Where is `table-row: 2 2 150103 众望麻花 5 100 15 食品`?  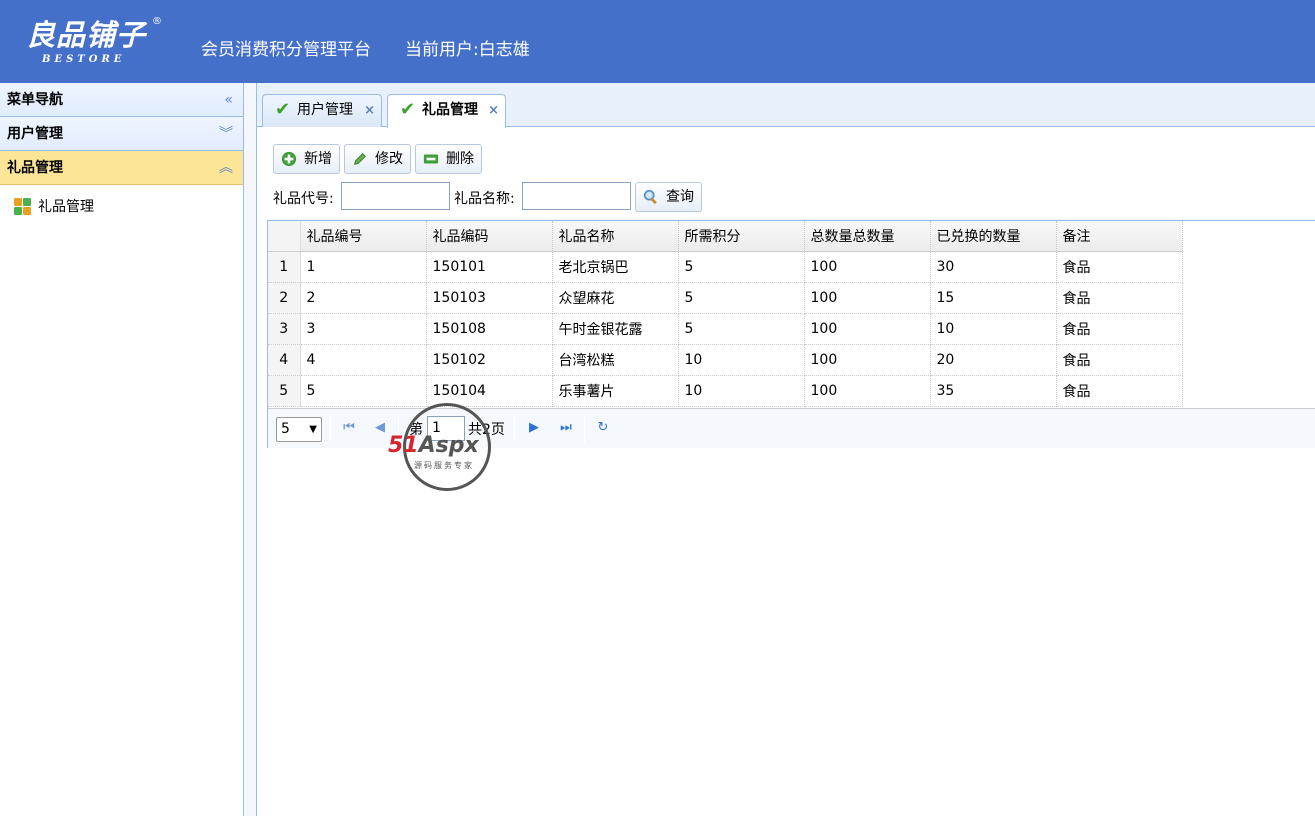
table-row: 2 2 150103 众望麻花 5 100 15 食品 is located at coordinates (725, 298).